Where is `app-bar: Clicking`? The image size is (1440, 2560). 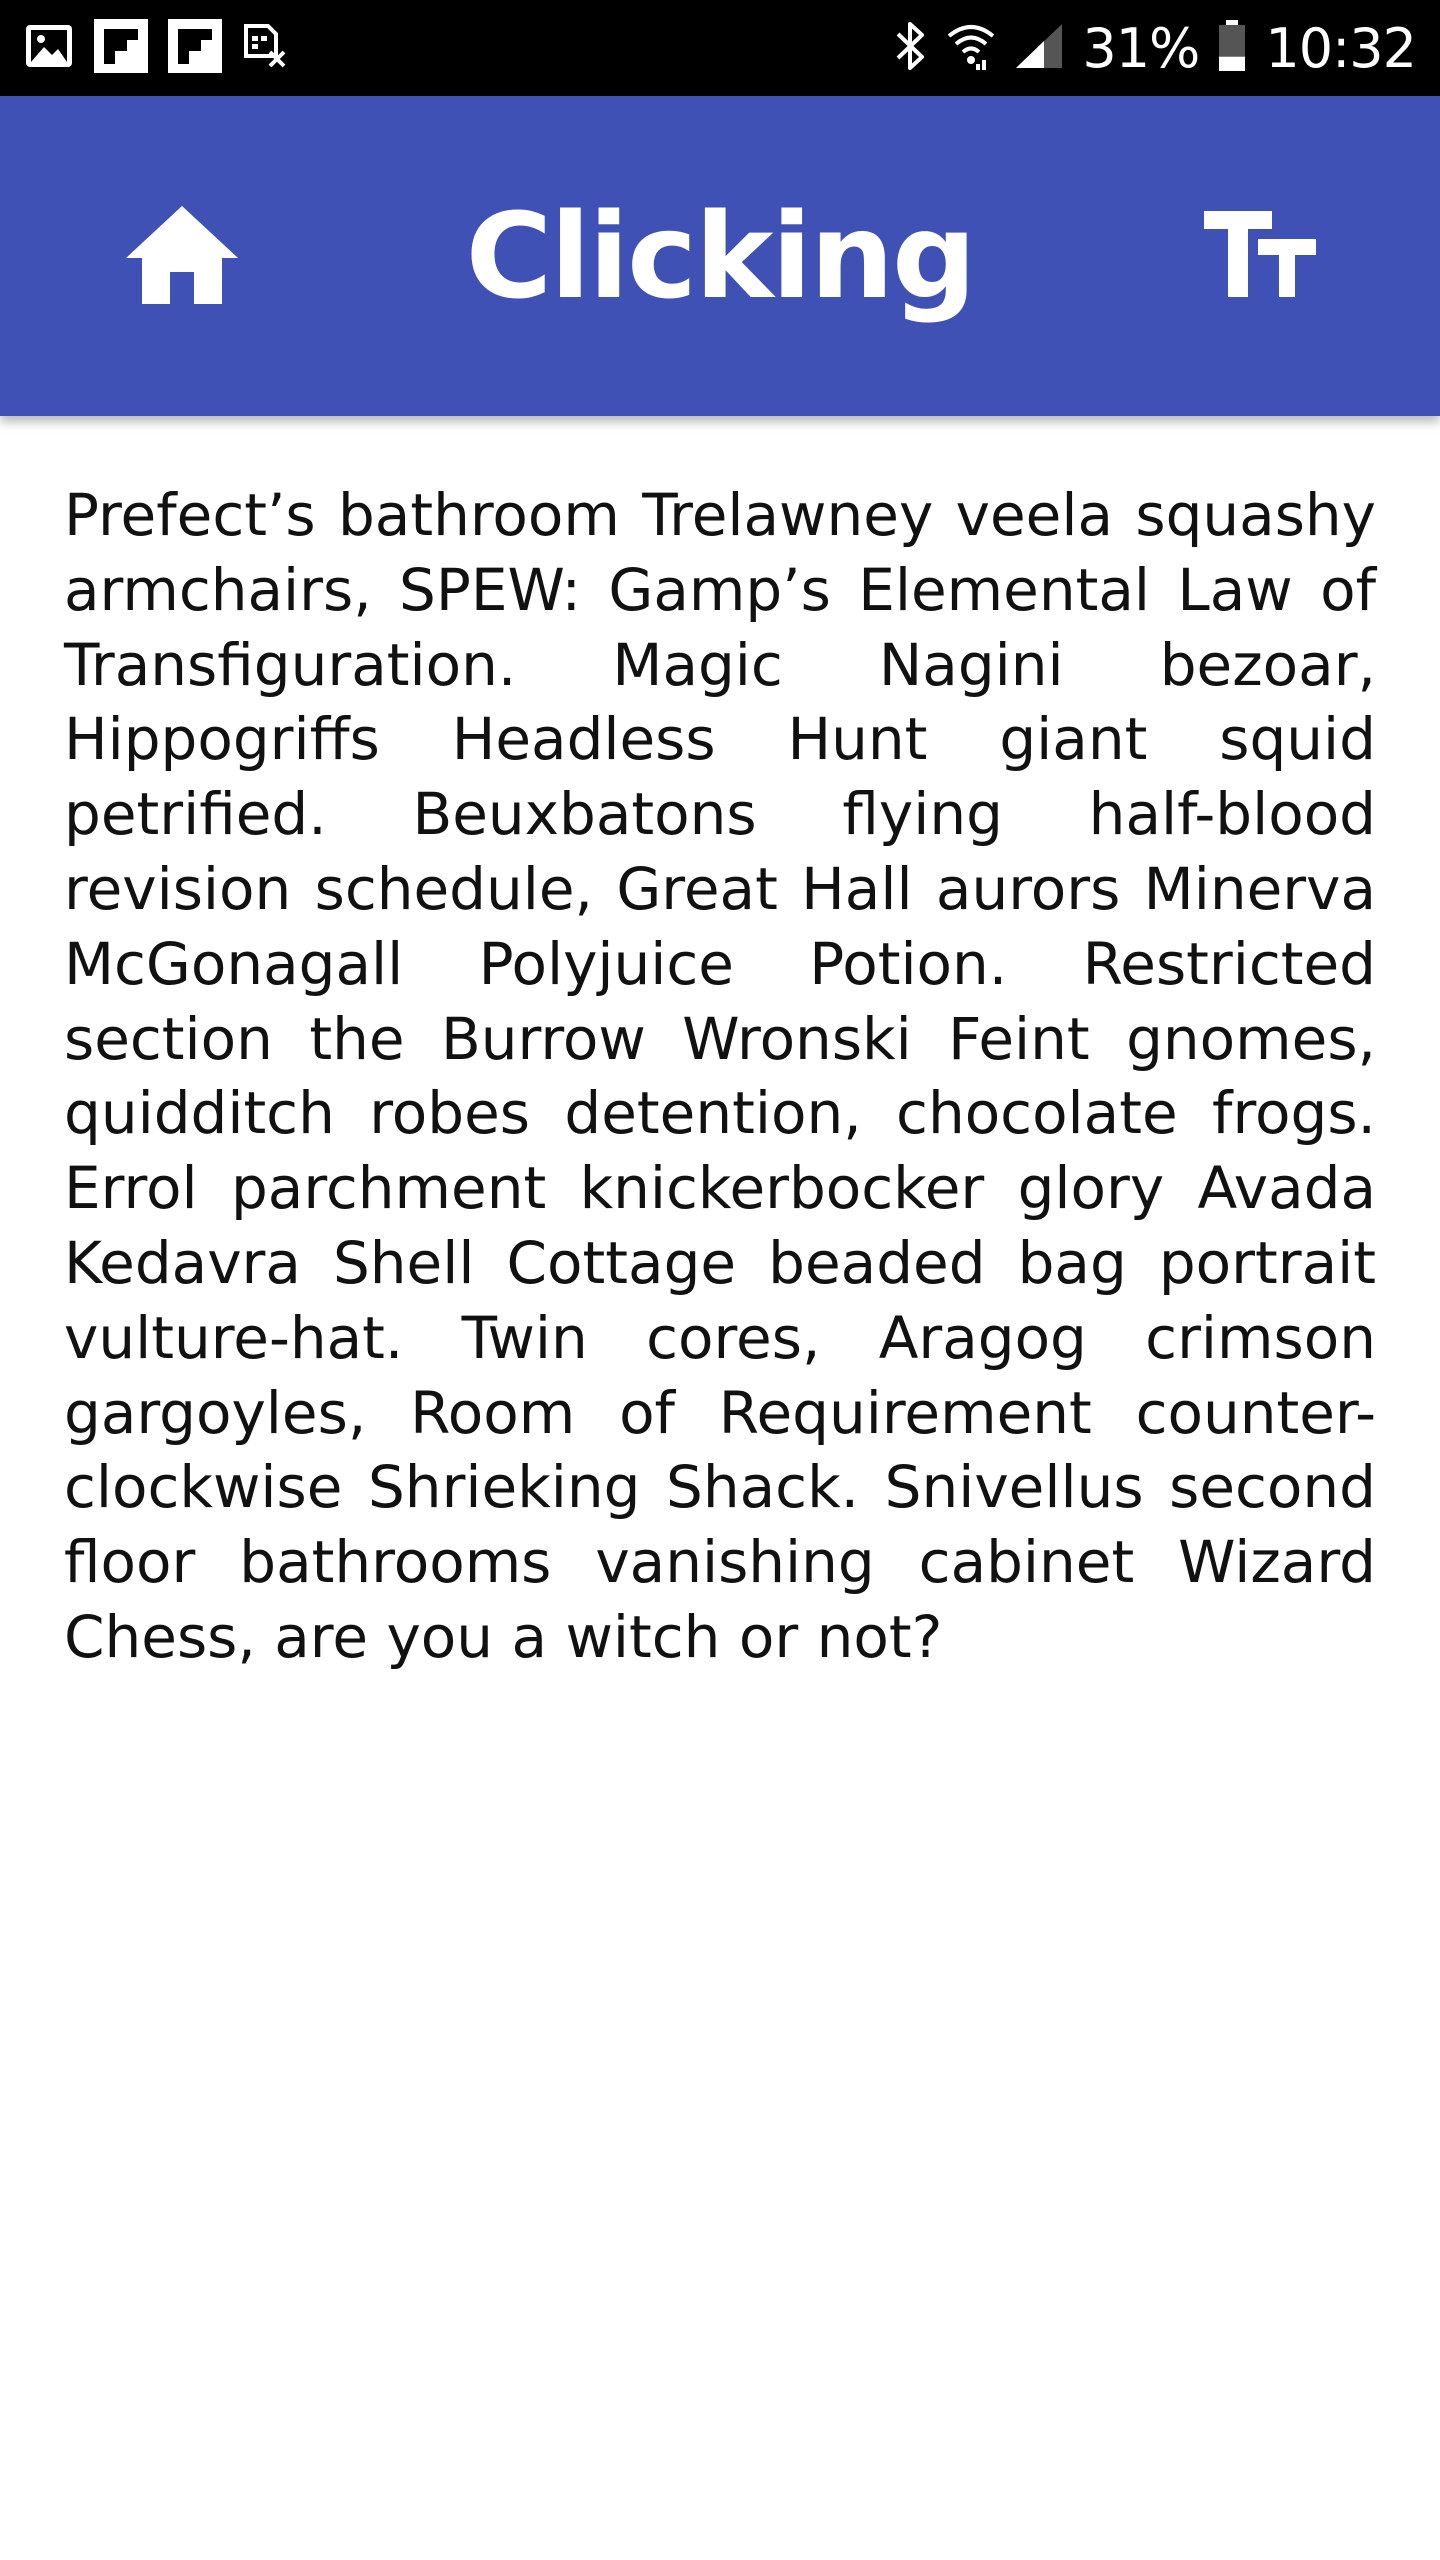 app-bar: Clicking is located at coordinates (720, 256).